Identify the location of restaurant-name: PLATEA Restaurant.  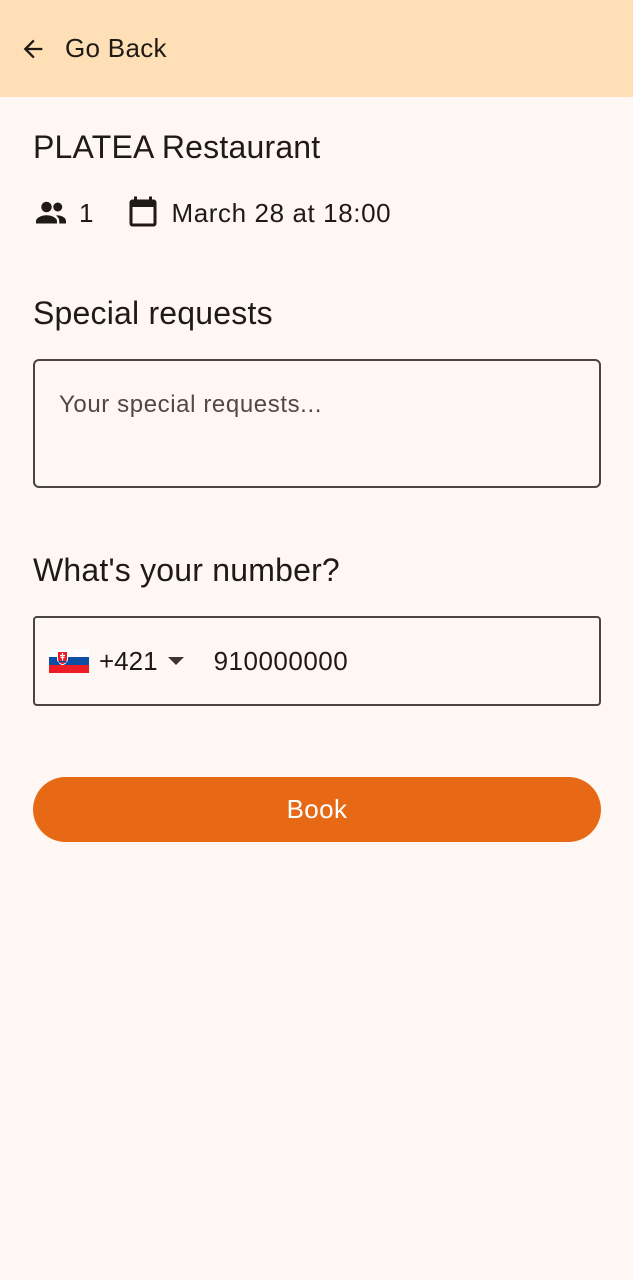
(177, 147).